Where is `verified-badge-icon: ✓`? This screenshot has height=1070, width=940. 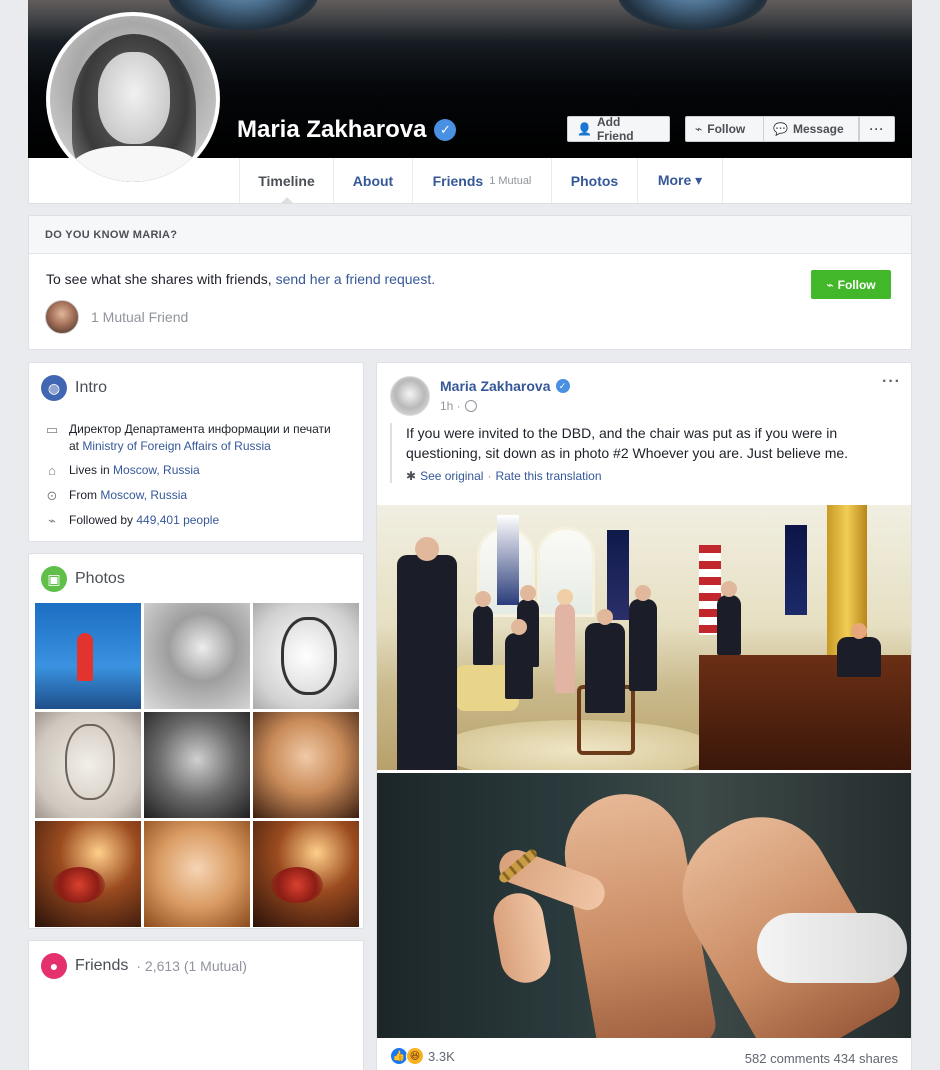
verified-badge-icon: ✓ is located at coordinates (445, 130).